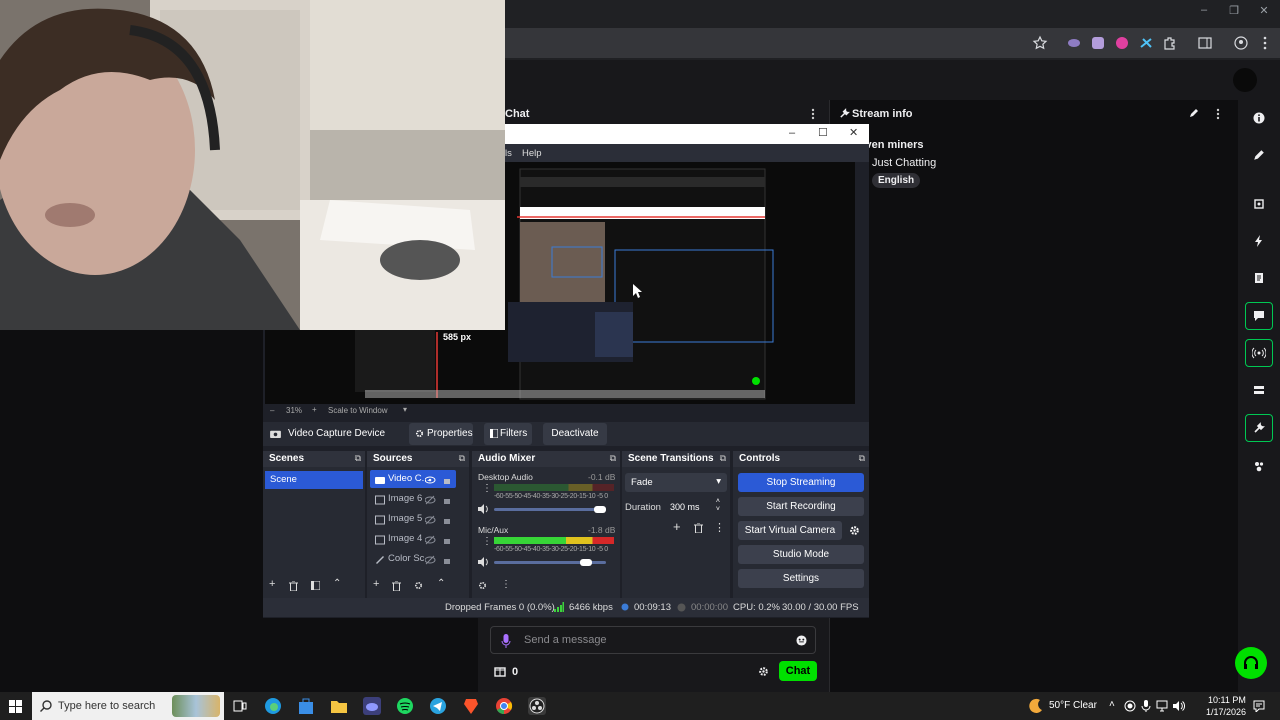  What do you see at coordinates (1227, 700) in the screenshot?
I see `clock-time: 10:11 PM` at bounding box center [1227, 700].